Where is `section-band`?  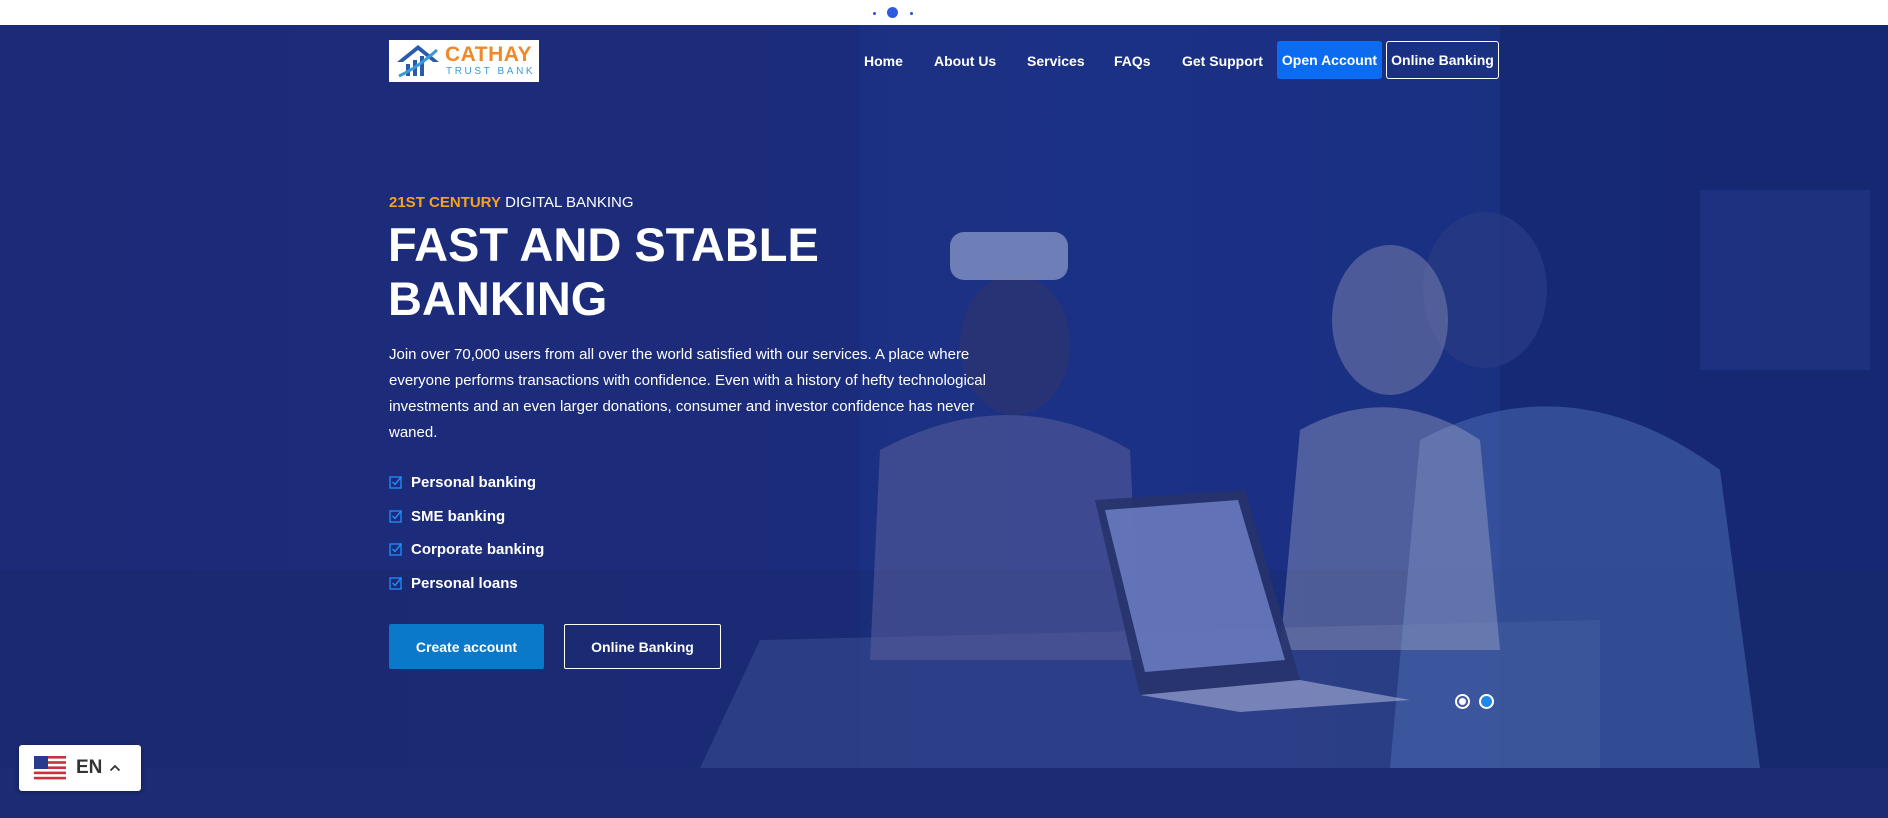
section-band is located at coordinates (944, 793).